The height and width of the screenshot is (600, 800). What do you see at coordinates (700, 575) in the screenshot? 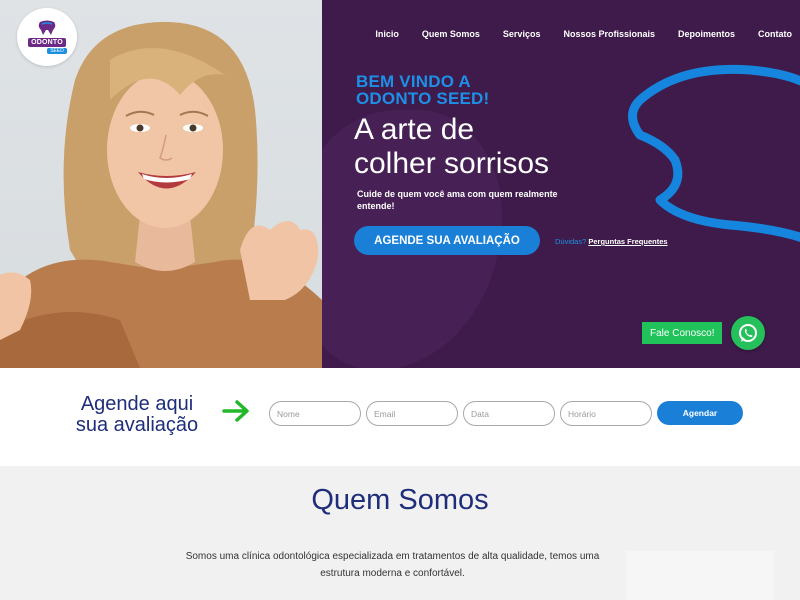
I see `about-side-card` at bounding box center [700, 575].